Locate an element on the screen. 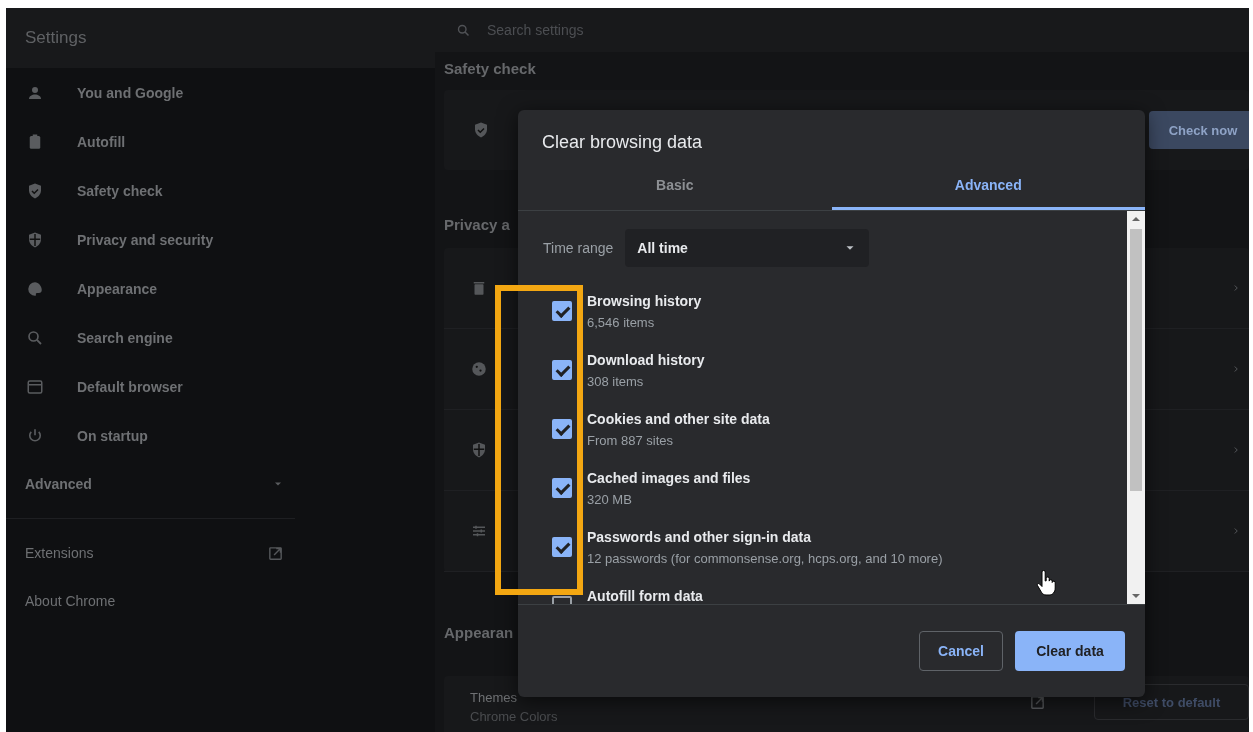  sidebar-item-label: Safety check is located at coordinates (120, 190).